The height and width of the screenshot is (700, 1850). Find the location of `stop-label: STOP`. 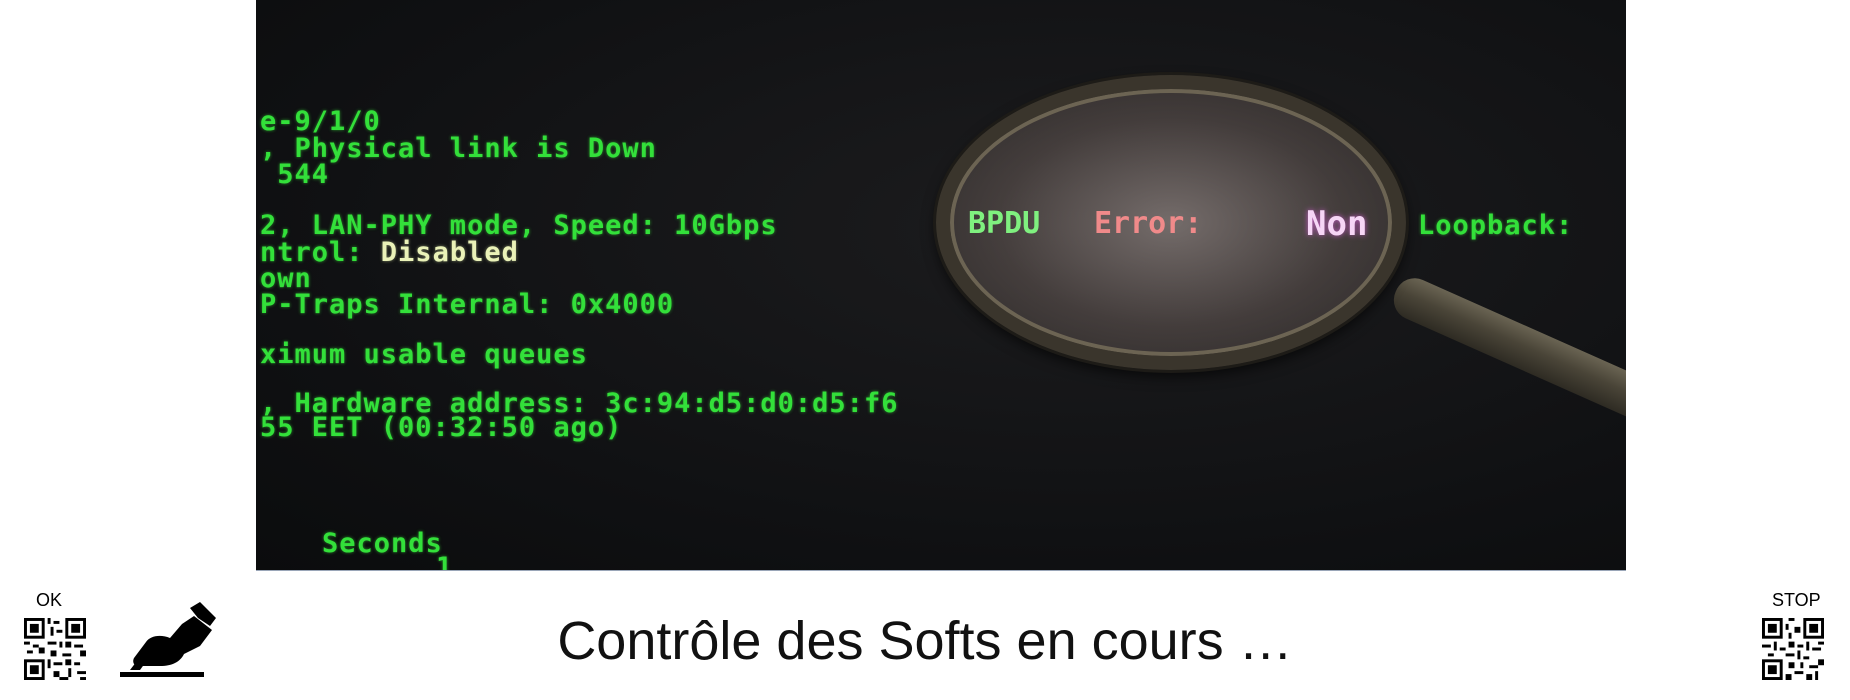

stop-label: STOP is located at coordinates (1796, 600).